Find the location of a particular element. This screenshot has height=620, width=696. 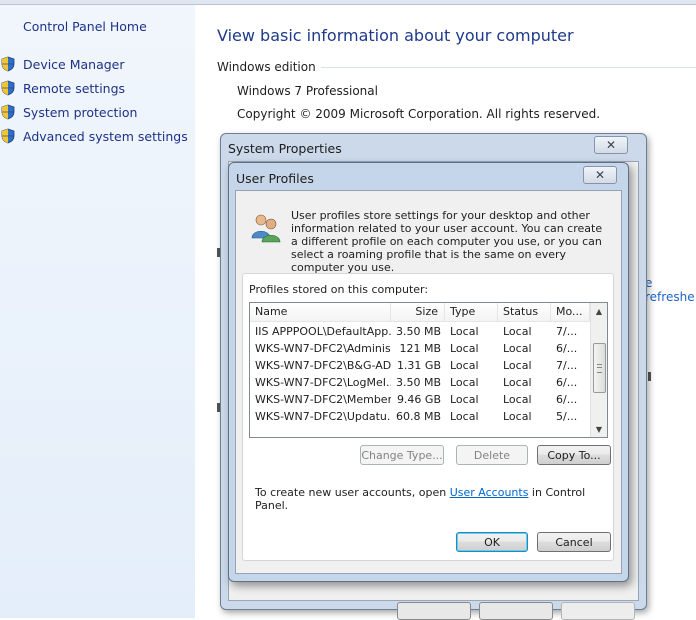

create-text-before: To create new user accounts, open is located at coordinates (352, 492).